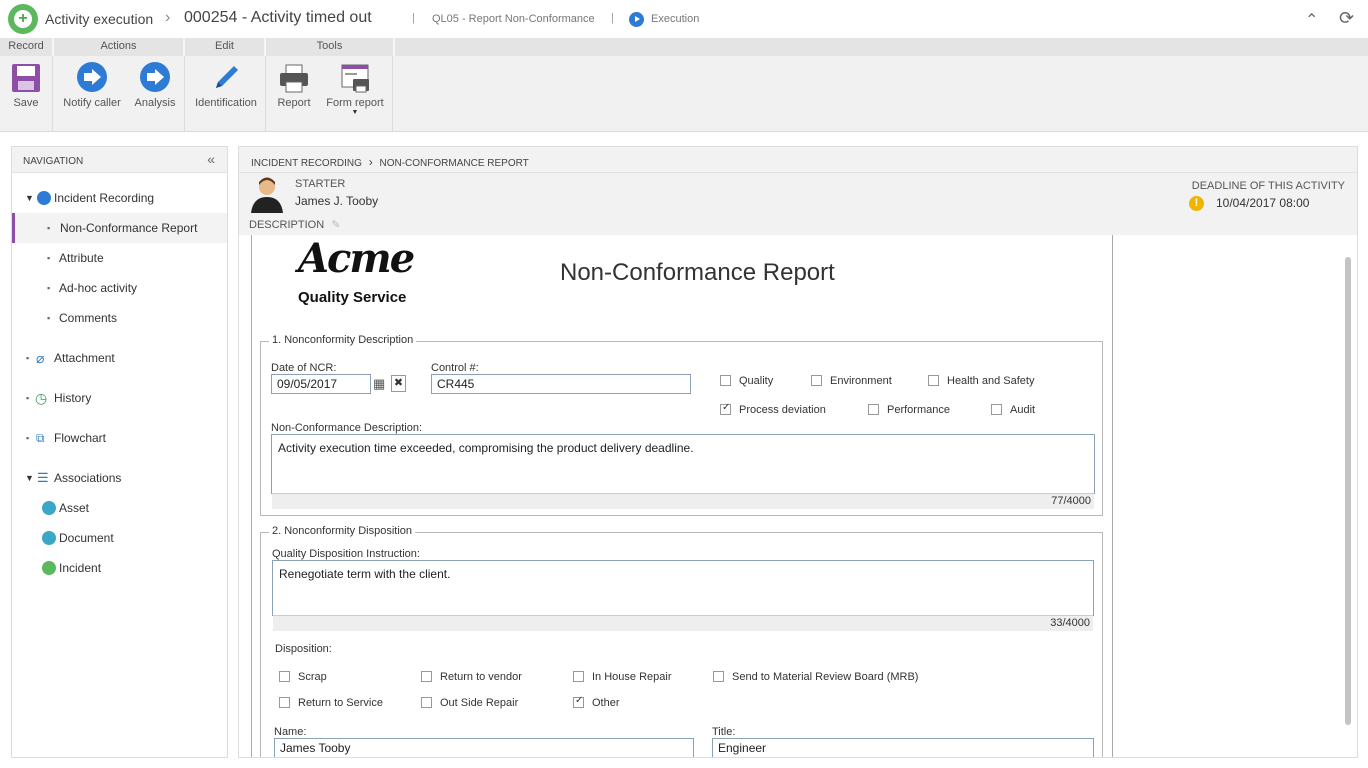 This screenshot has height=768, width=1368. Describe the element at coordinates (267, 194) in the screenshot. I see `avatar` at that location.